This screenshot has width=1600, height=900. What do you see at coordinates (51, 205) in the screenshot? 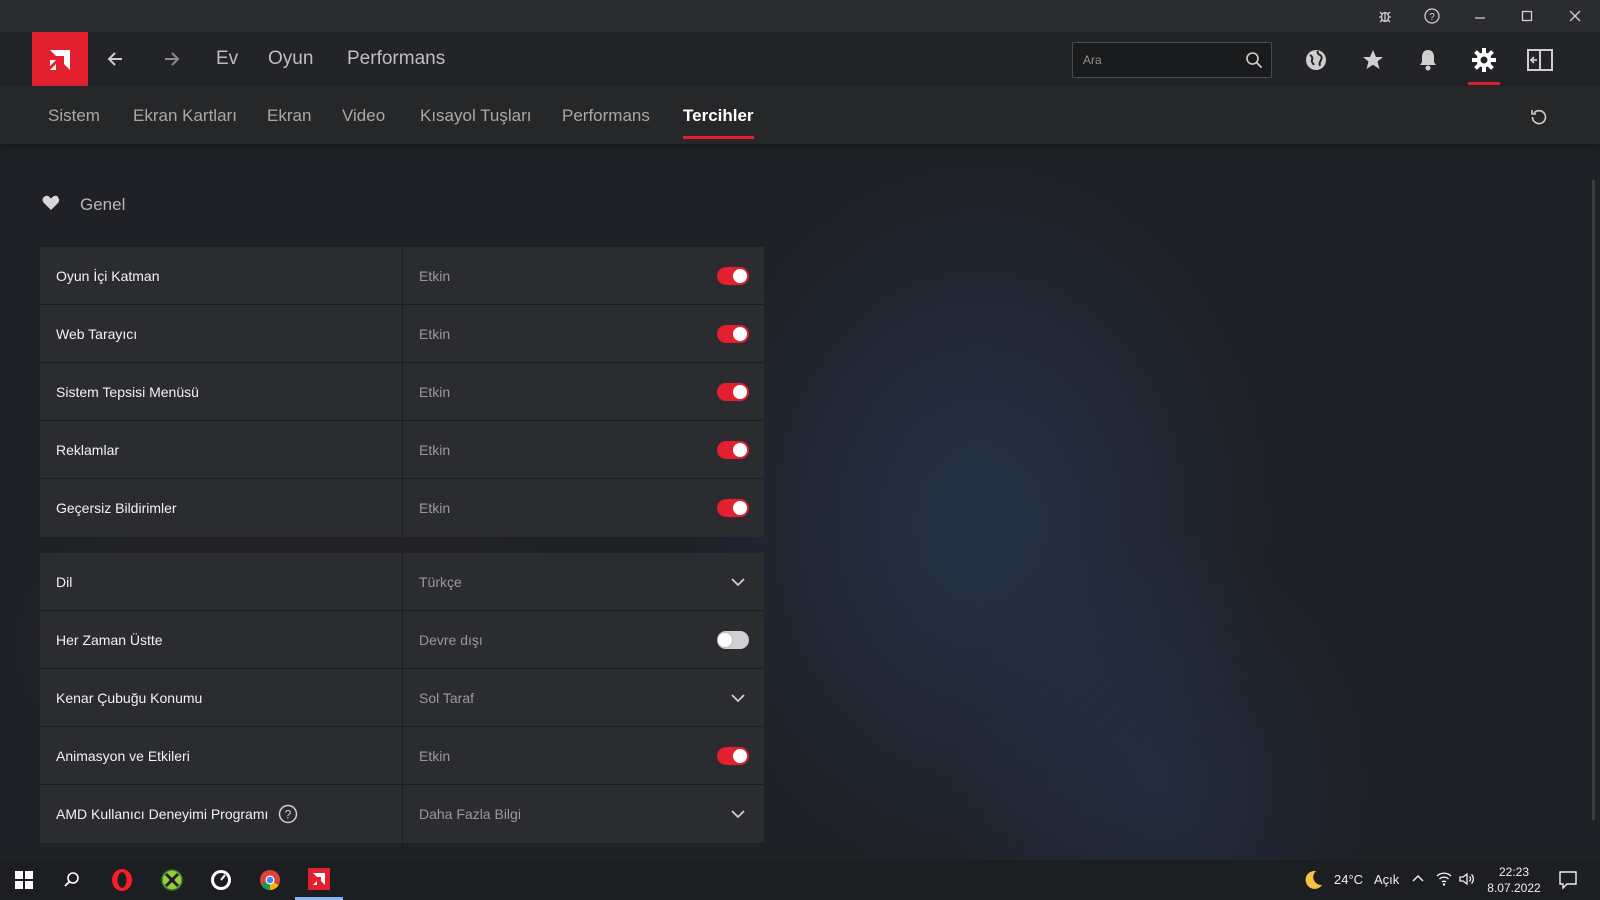
I see `heart-icon` at bounding box center [51, 205].